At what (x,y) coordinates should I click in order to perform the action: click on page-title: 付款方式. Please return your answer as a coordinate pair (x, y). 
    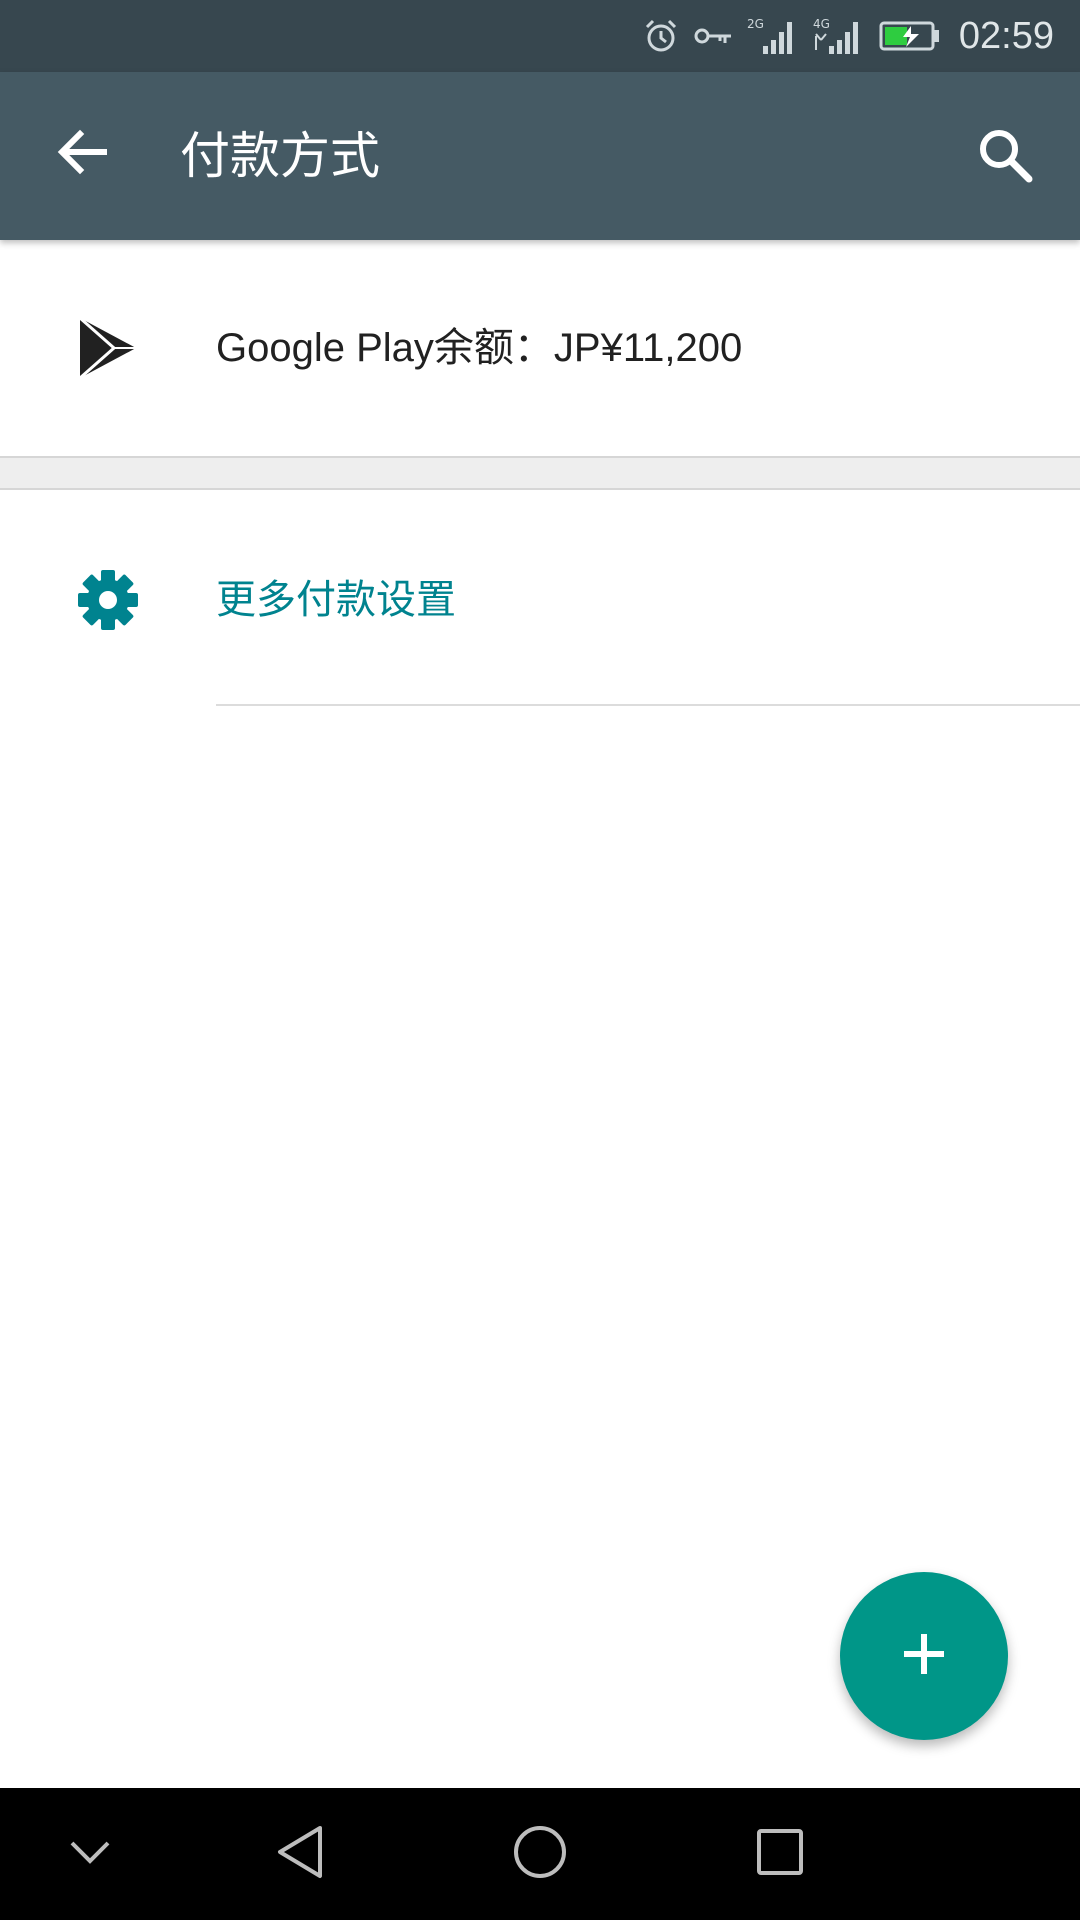
    Looking at the image, I should click on (280, 156).